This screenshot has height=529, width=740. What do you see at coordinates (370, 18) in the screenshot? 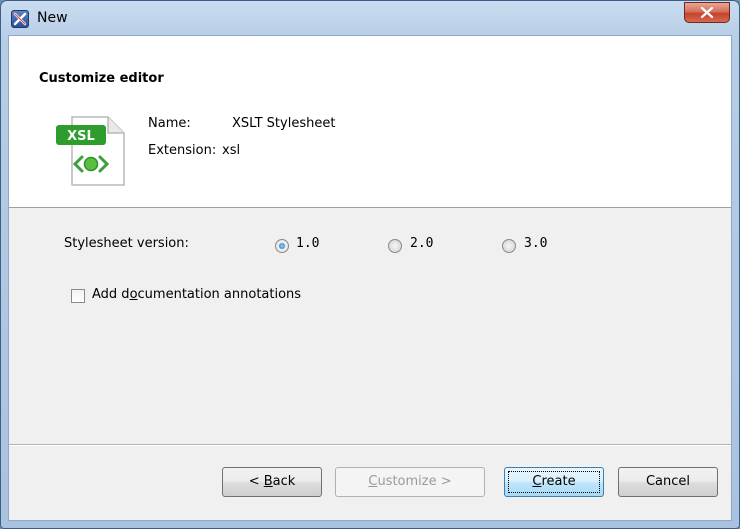
I see `title-bar: New` at bounding box center [370, 18].